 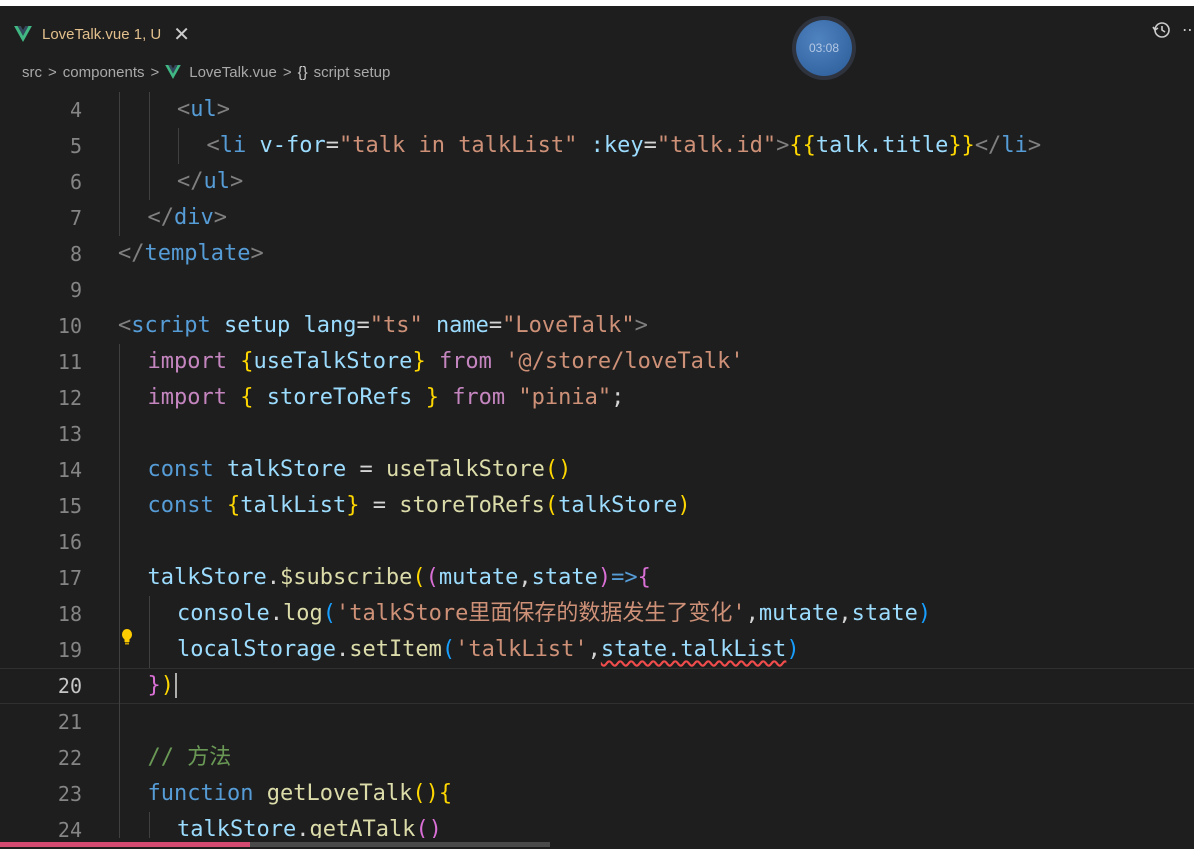 What do you see at coordinates (32, 72) in the screenshot?
I see `breadcrumb-src: src` at bounding box center [32, 72].